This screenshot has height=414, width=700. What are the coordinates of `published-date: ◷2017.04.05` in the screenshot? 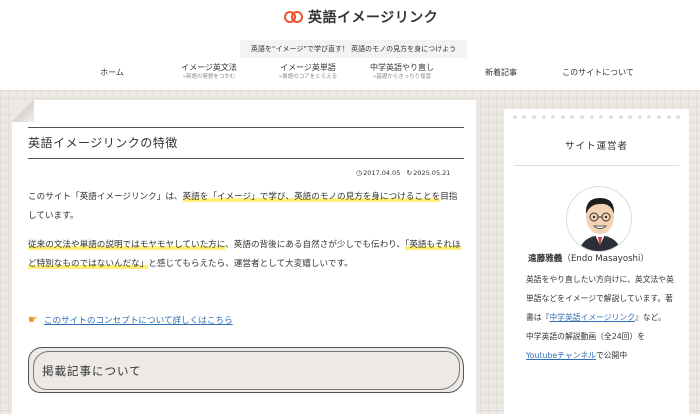 It's located at (378, 173).